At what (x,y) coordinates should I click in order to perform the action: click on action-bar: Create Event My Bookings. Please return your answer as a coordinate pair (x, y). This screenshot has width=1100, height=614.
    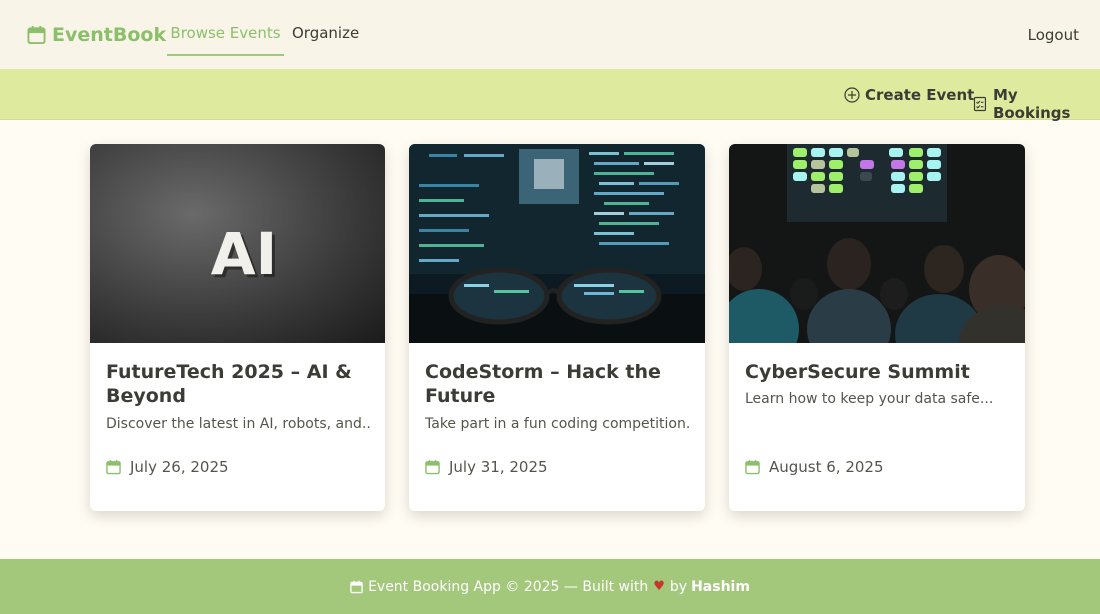
    Looking at the image, I should click on (550, 95).